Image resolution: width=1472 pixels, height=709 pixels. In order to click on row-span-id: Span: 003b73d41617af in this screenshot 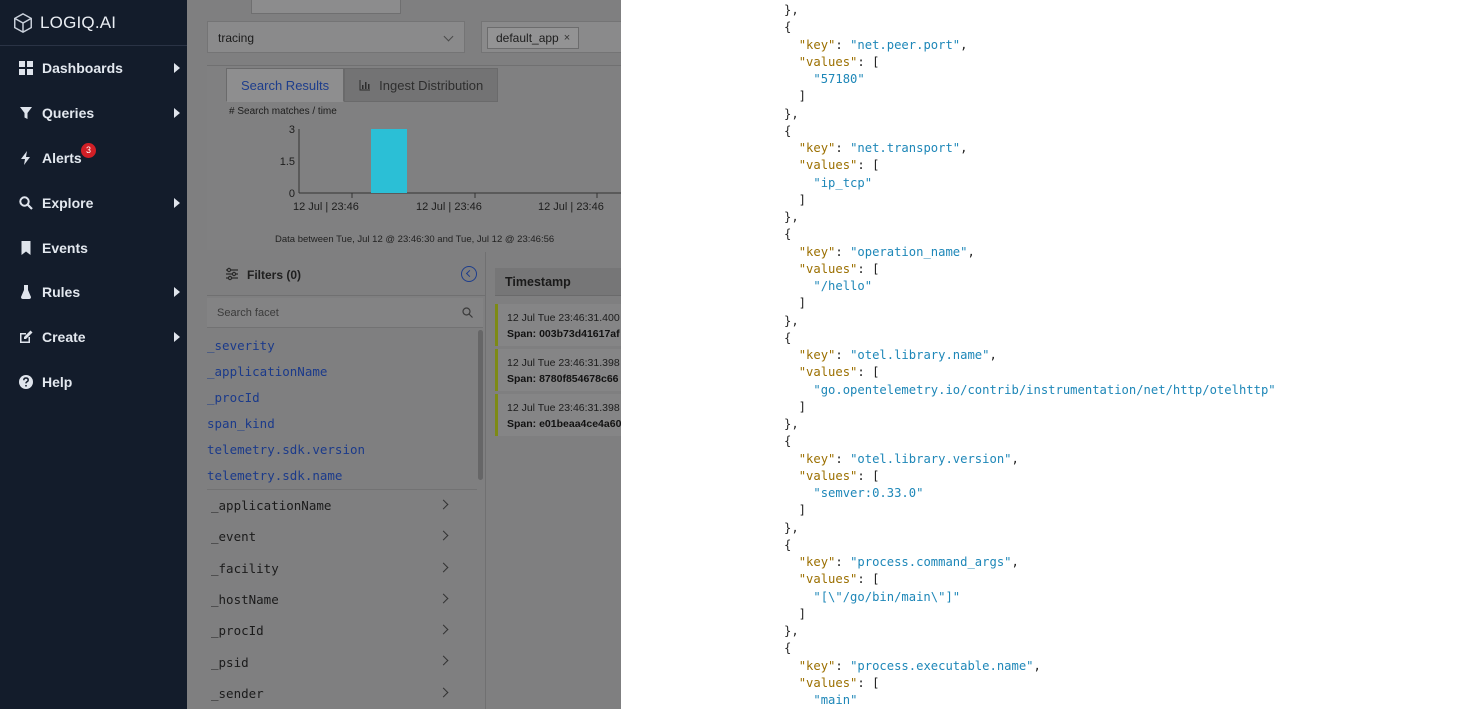, I will do `click(563, 334)`.